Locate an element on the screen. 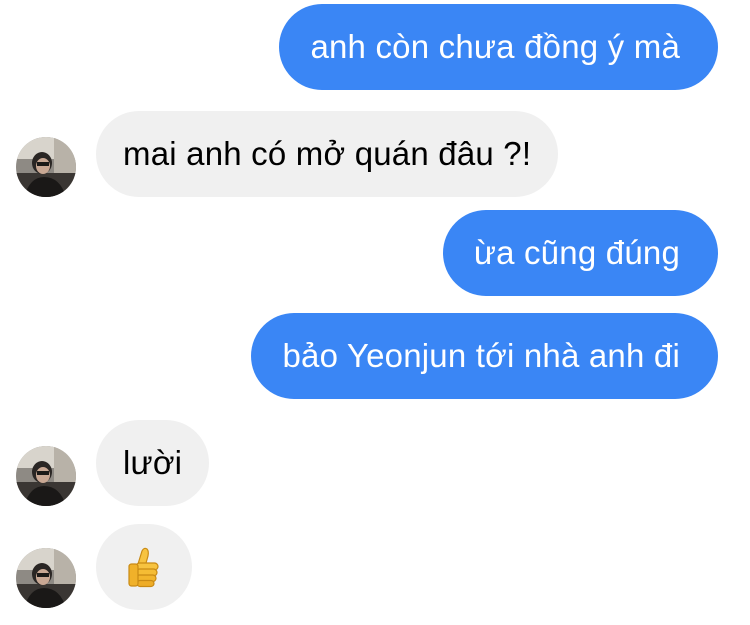 The image size is (750, 625). received-message-bubble: lười is located at coordinates (153, 463).